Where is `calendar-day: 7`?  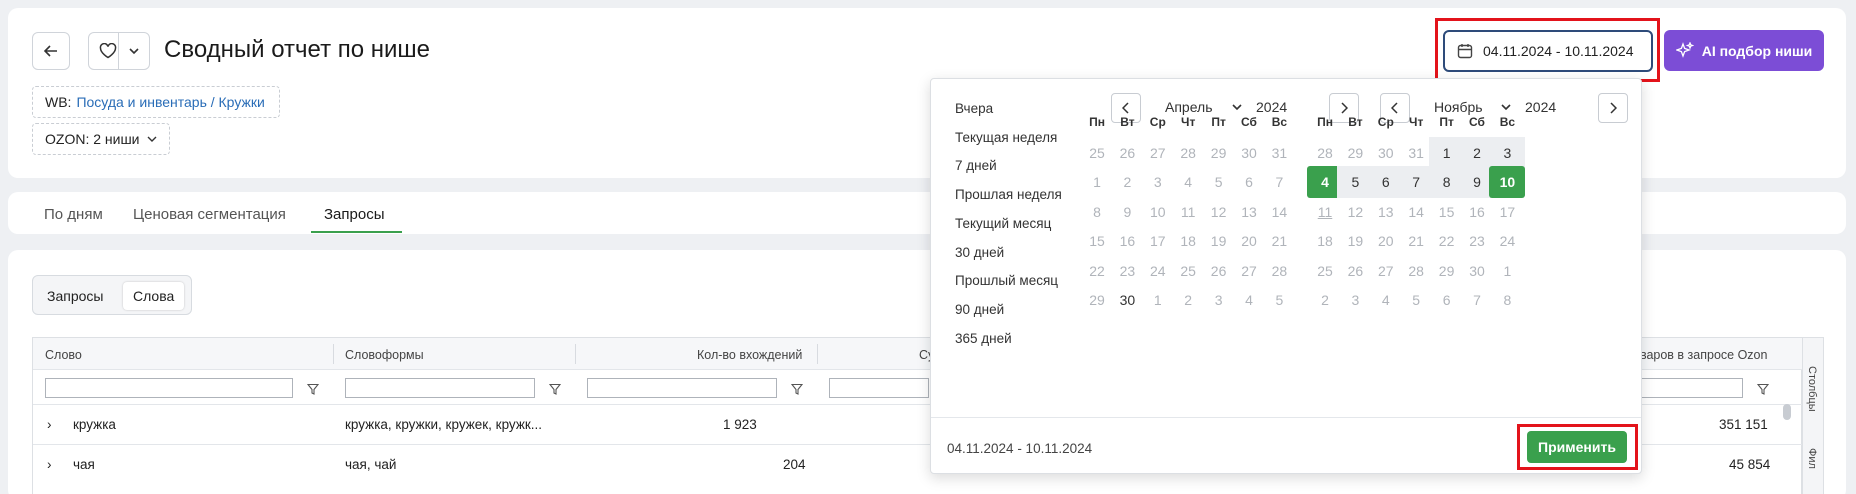 calendar-day: 7 is located at coordinates (1279, 182).